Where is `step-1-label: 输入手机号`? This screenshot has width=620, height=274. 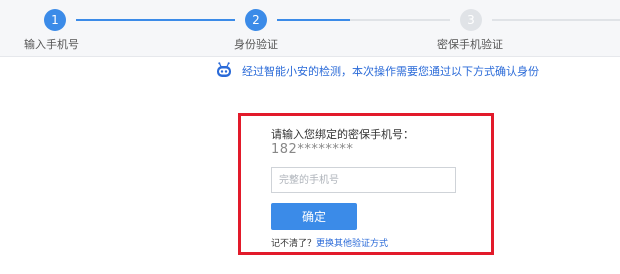 step-1-label: 输入手机号 is located at coordinates (51, 44).